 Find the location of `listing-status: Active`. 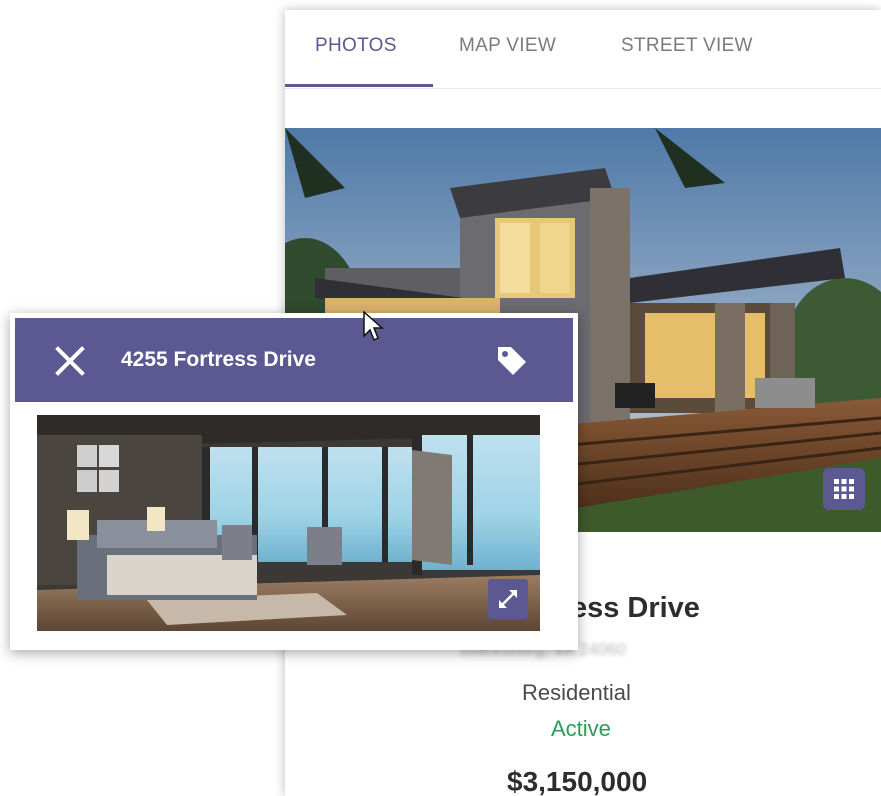

listing-status: Active is located at coordinates (581, 728).